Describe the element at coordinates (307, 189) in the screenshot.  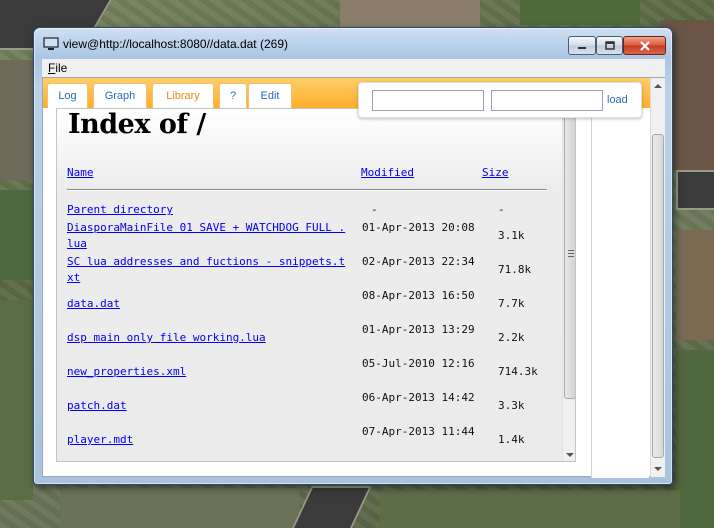
I see `header-divider` at that location.